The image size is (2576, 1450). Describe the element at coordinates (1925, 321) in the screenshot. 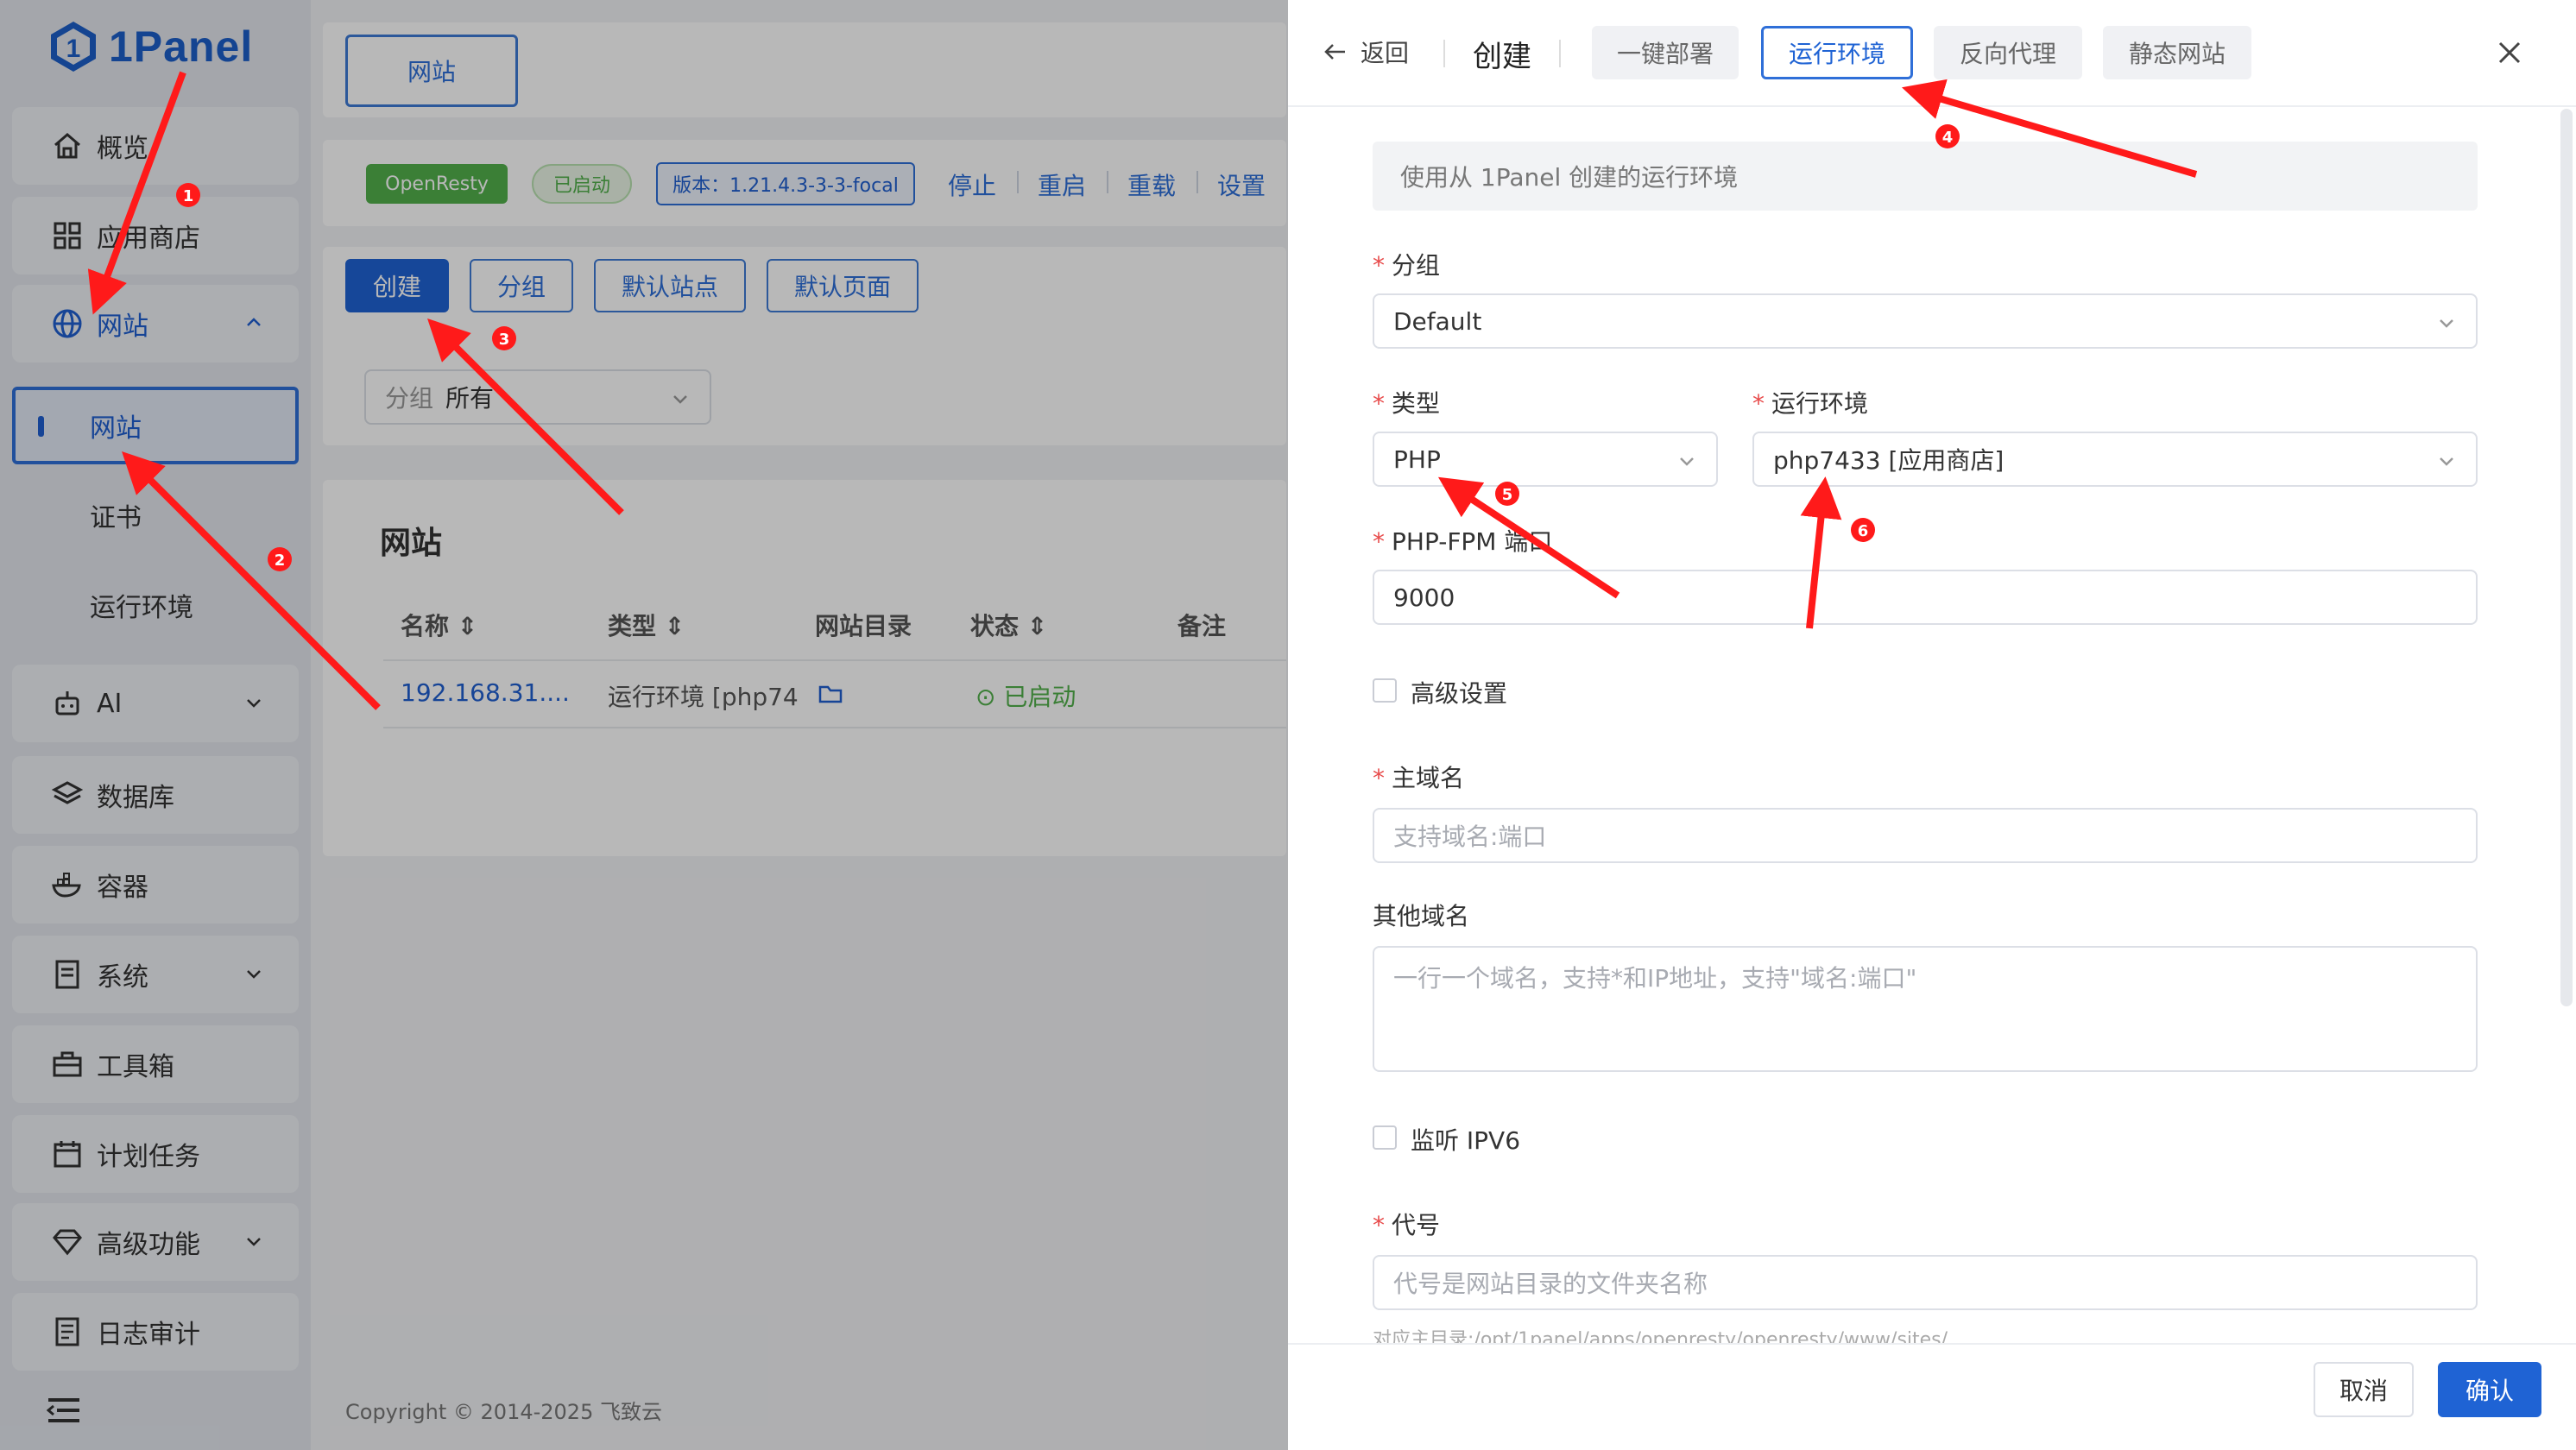

I see `group-select: Default` at that location.